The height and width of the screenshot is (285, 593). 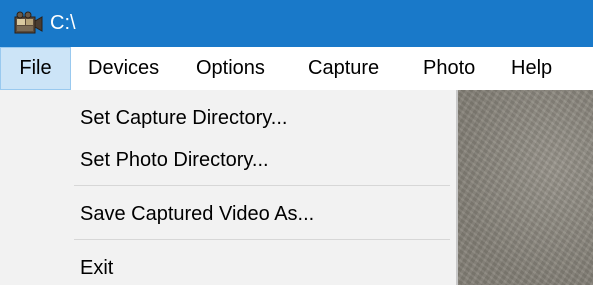 I want to click on menu-capture: Capture, so click(x=343, y=68).